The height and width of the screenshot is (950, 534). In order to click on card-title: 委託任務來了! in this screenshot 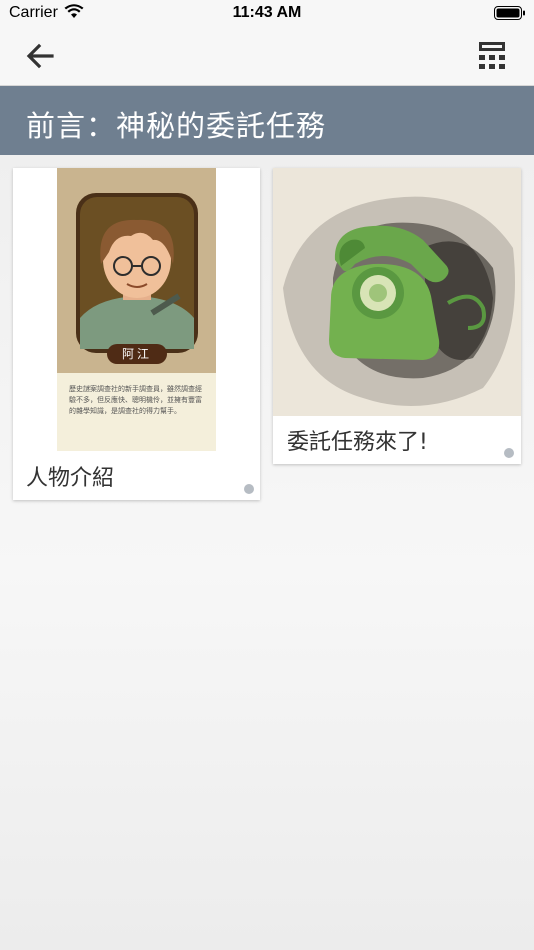, I will do `click(357, 442)`.